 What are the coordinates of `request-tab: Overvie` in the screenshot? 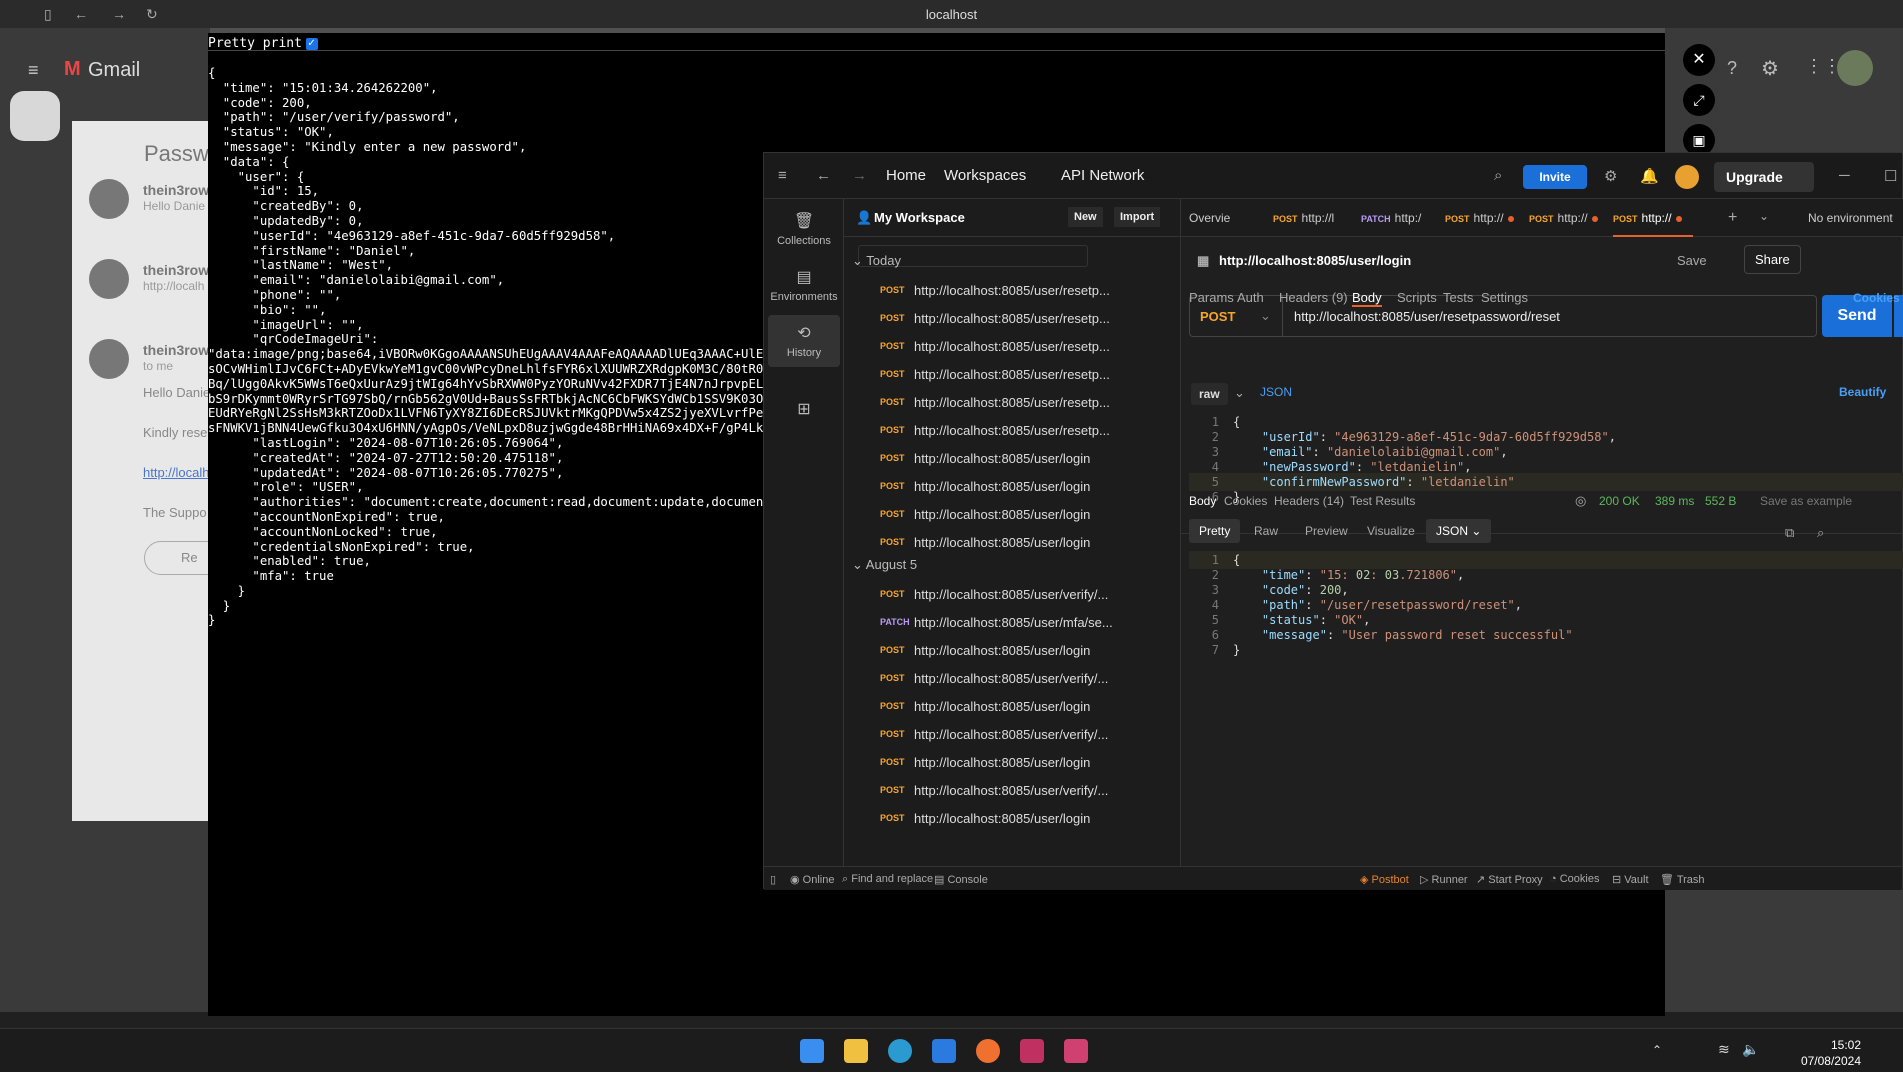 It's located at (1229, 218).